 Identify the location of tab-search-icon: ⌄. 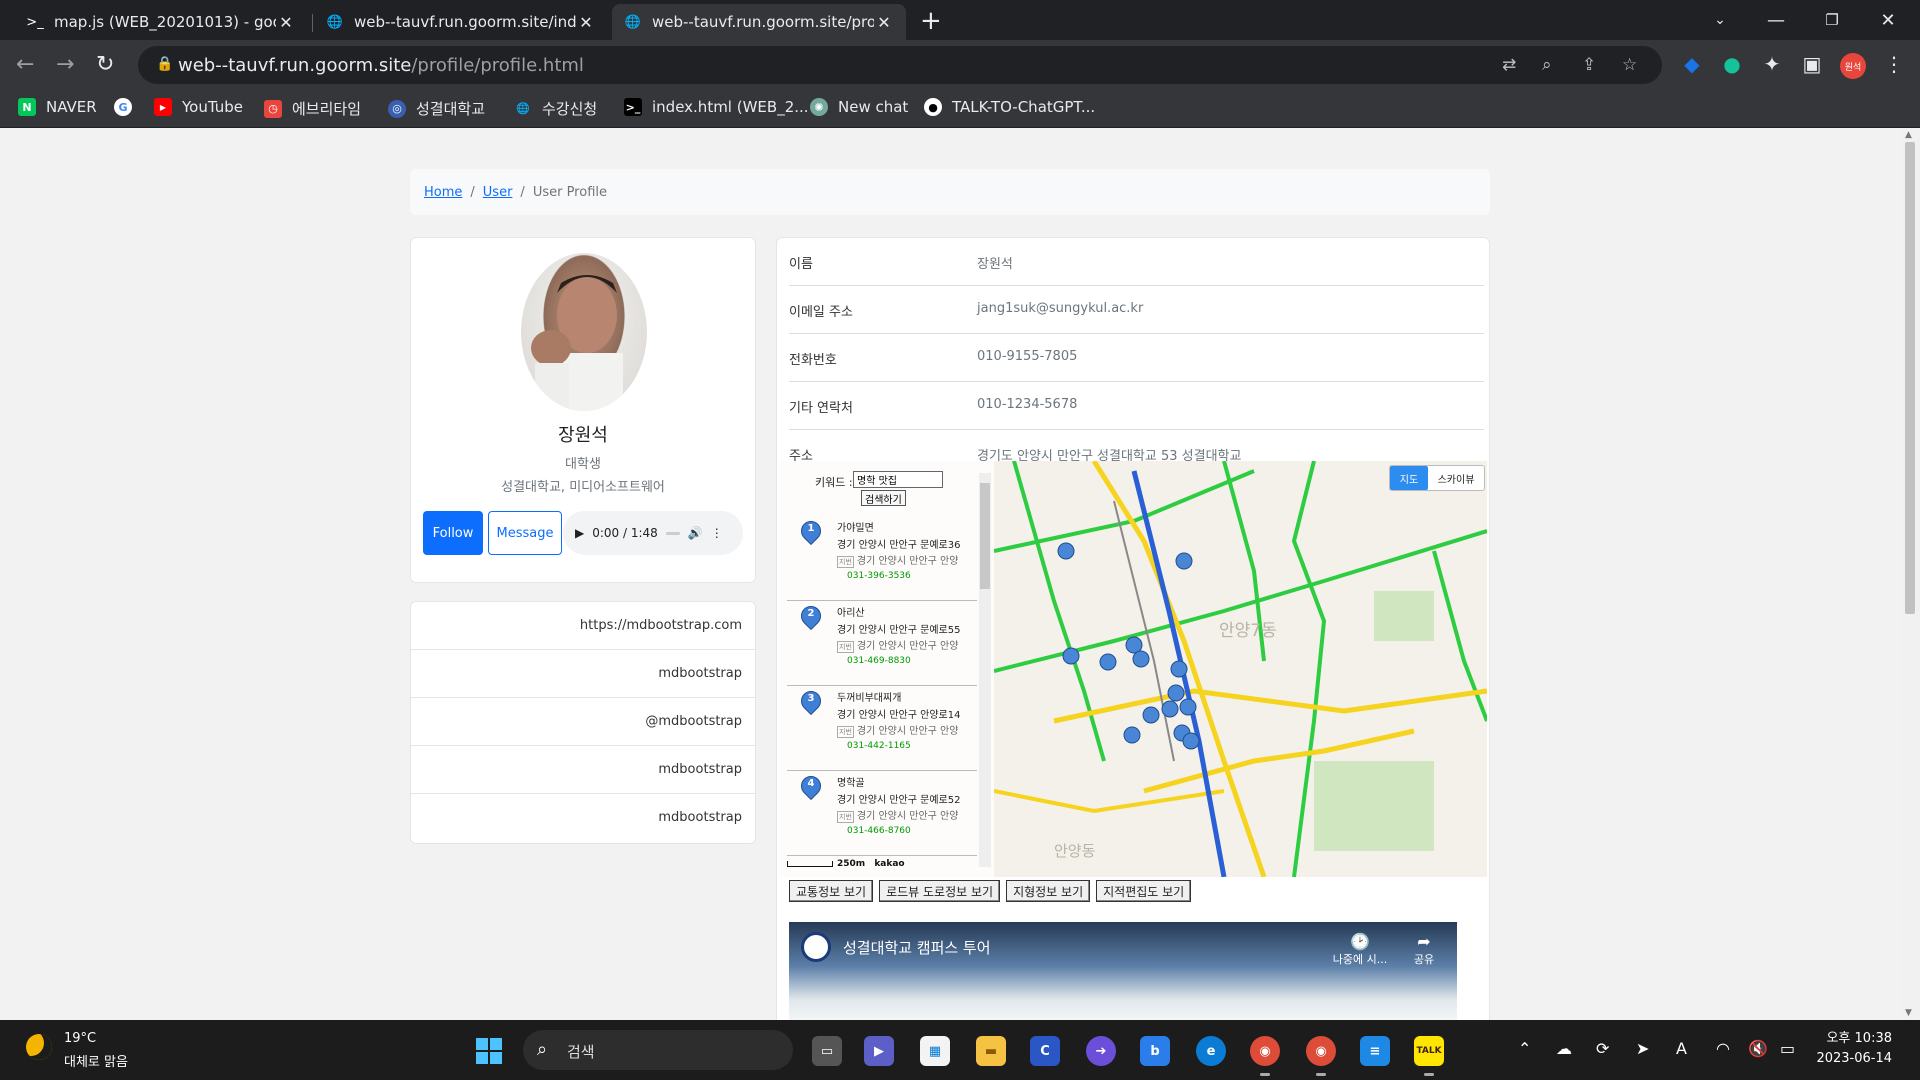
(1720, 20).